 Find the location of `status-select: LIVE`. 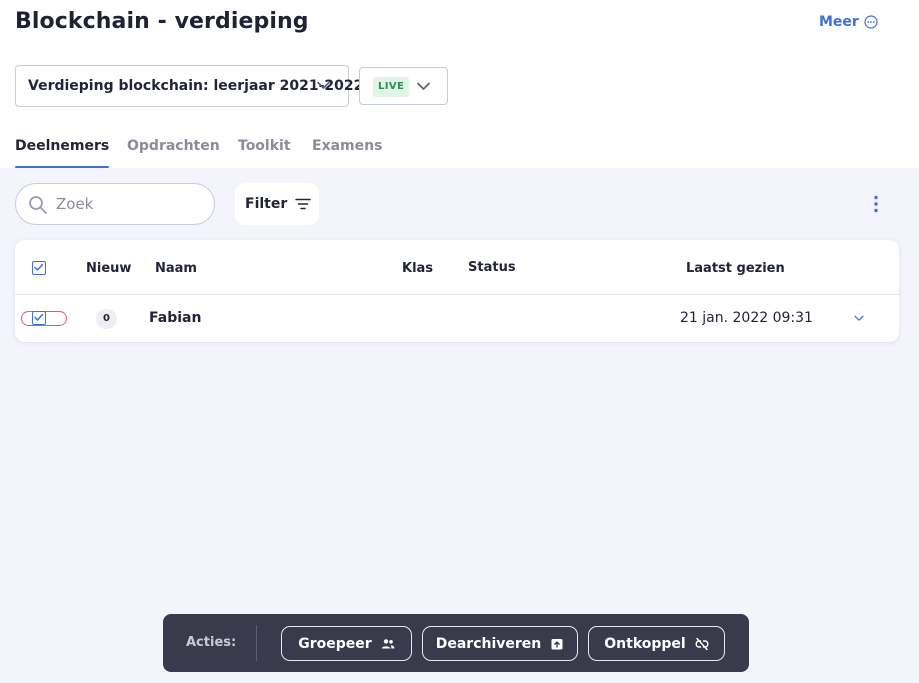

status-select: LIVE is located at coordinates (403, 86).